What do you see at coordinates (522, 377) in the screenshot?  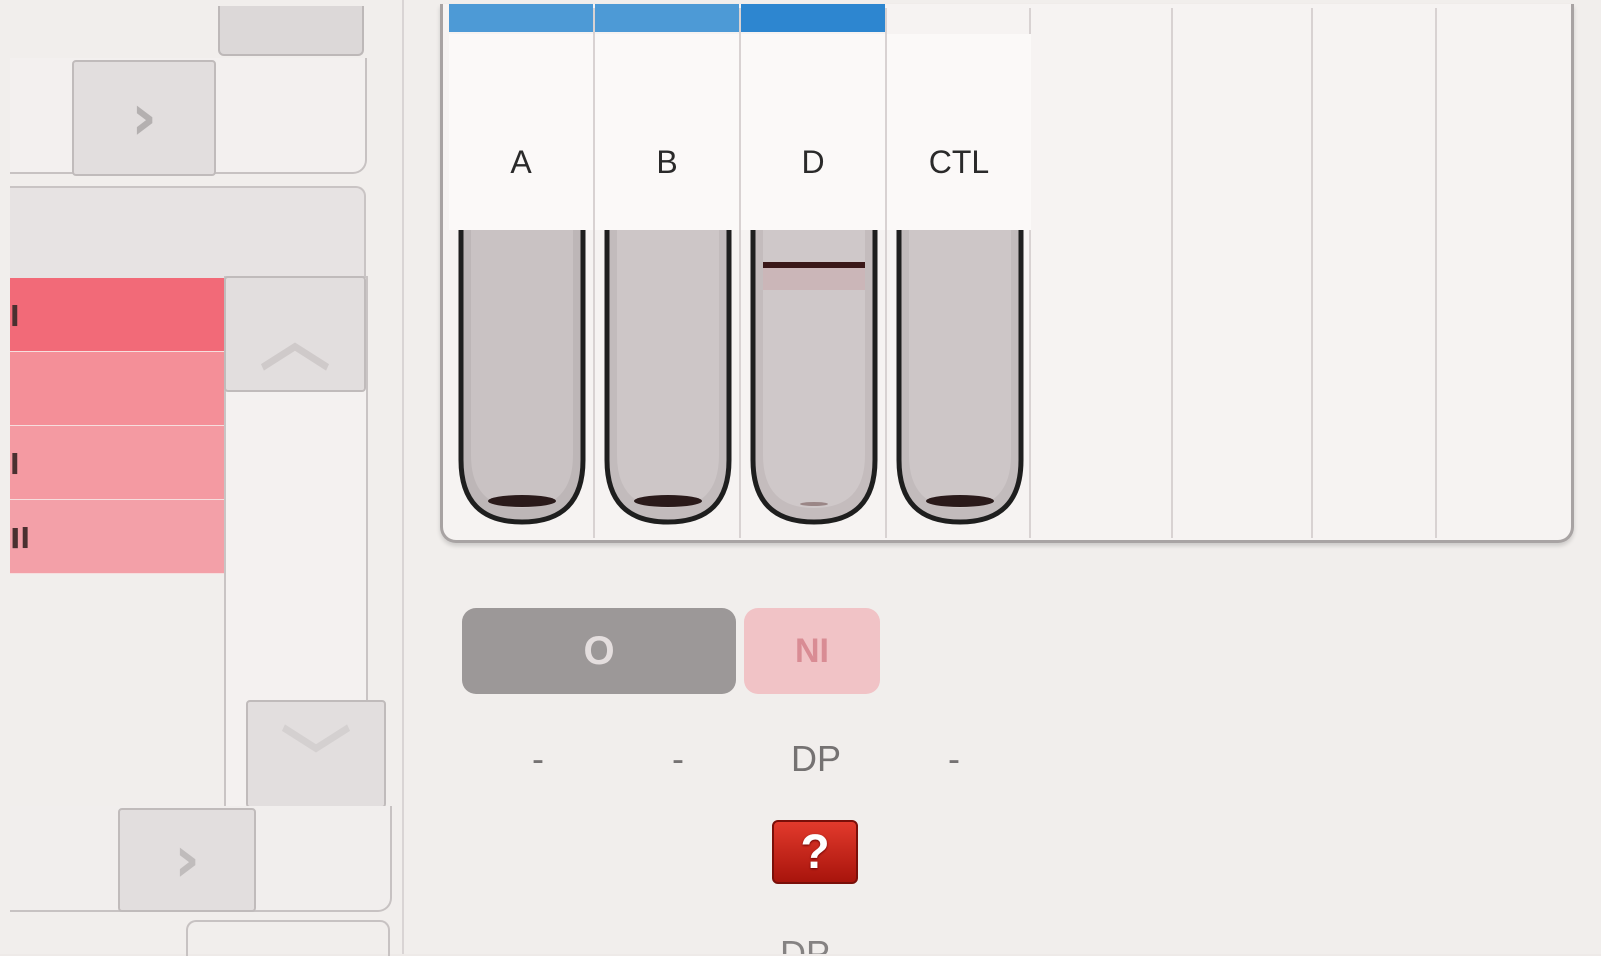 I see `tube-a-graphic` at bounding box center [522, 377].